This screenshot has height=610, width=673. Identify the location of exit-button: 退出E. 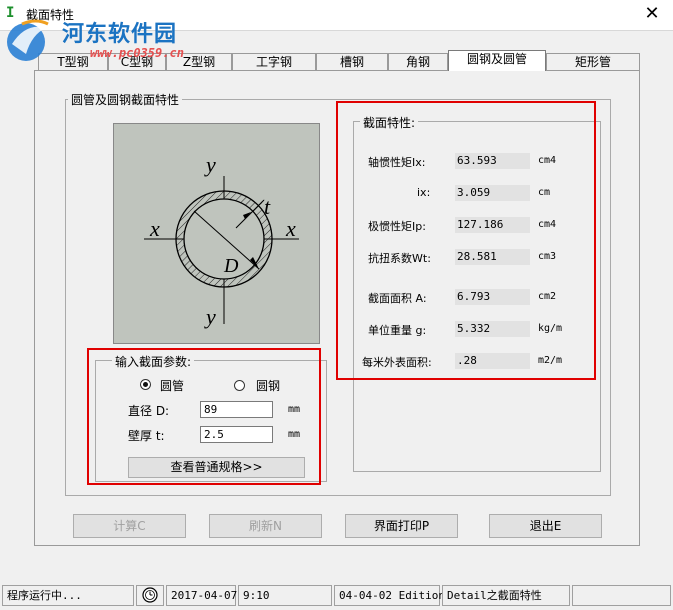
(545, 526).